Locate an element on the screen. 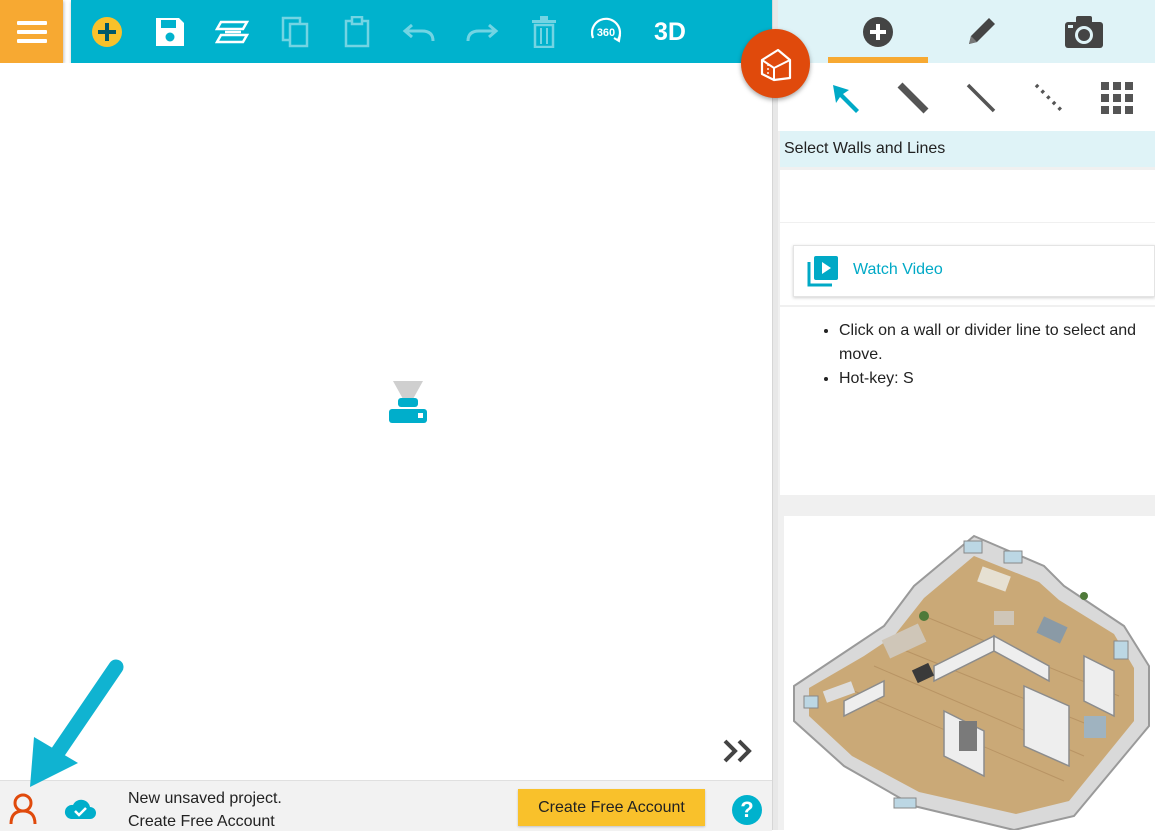 The height and width of the screenshot is (833, 1155). 360-label: 360 is located at coordinates (606, 33).